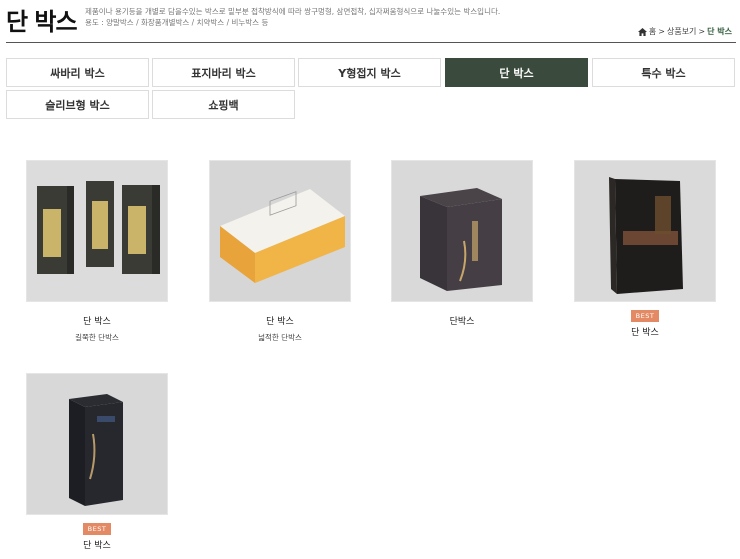 This screenshot has height=559, width=740. I want to click on breadcrumb: 홈 > 상품보기 > 단 박스, so click(684, 31).